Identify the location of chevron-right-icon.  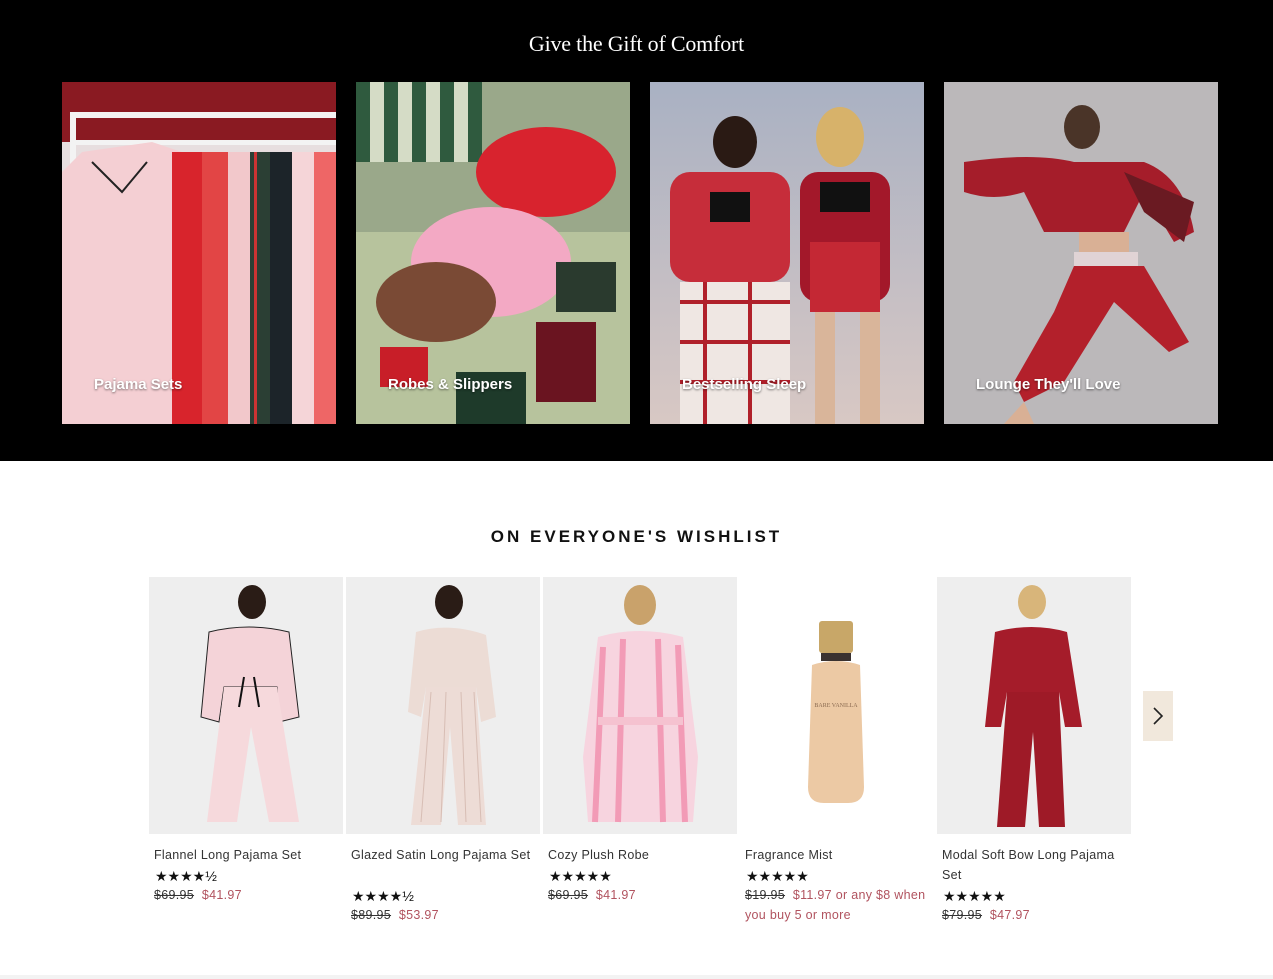
(1158, 716).